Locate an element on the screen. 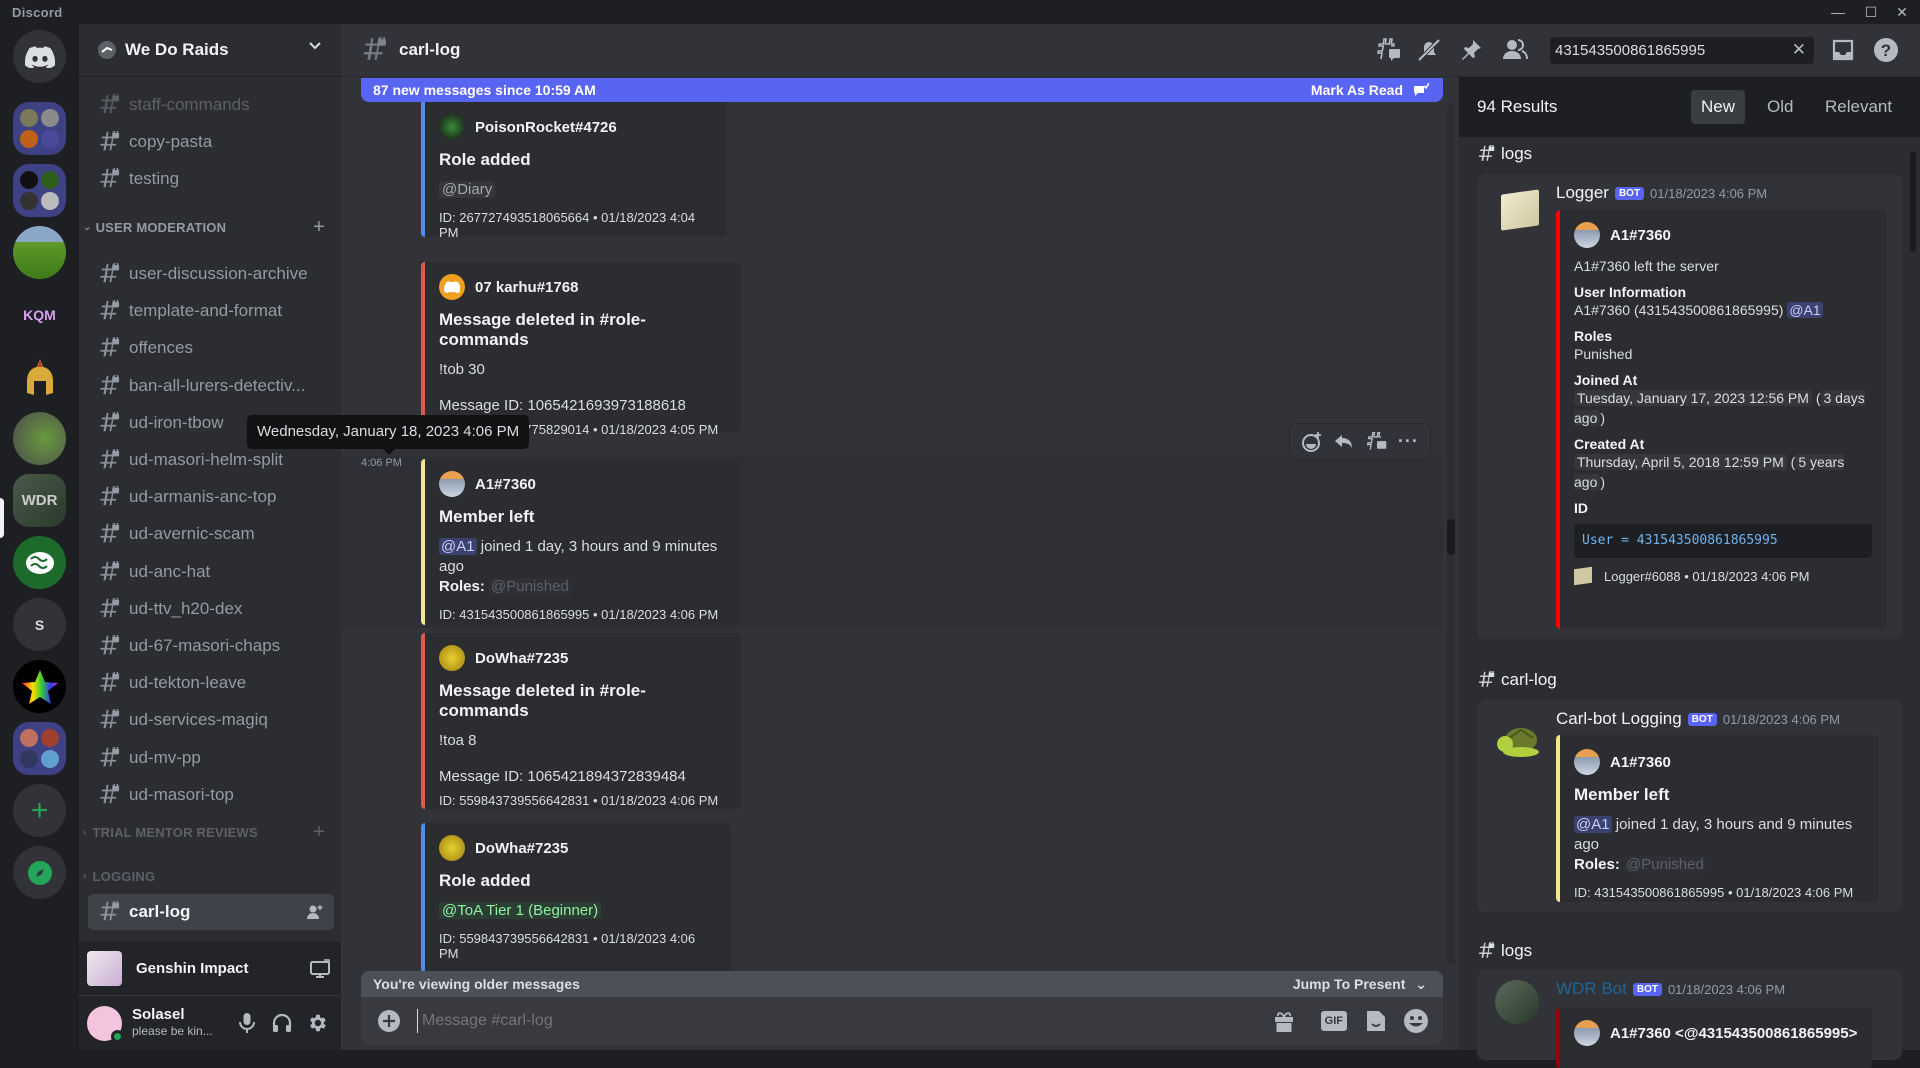 This screenshot has width=1920, height=1068. upload-plus-icon is located at coordinates (389, 1021).